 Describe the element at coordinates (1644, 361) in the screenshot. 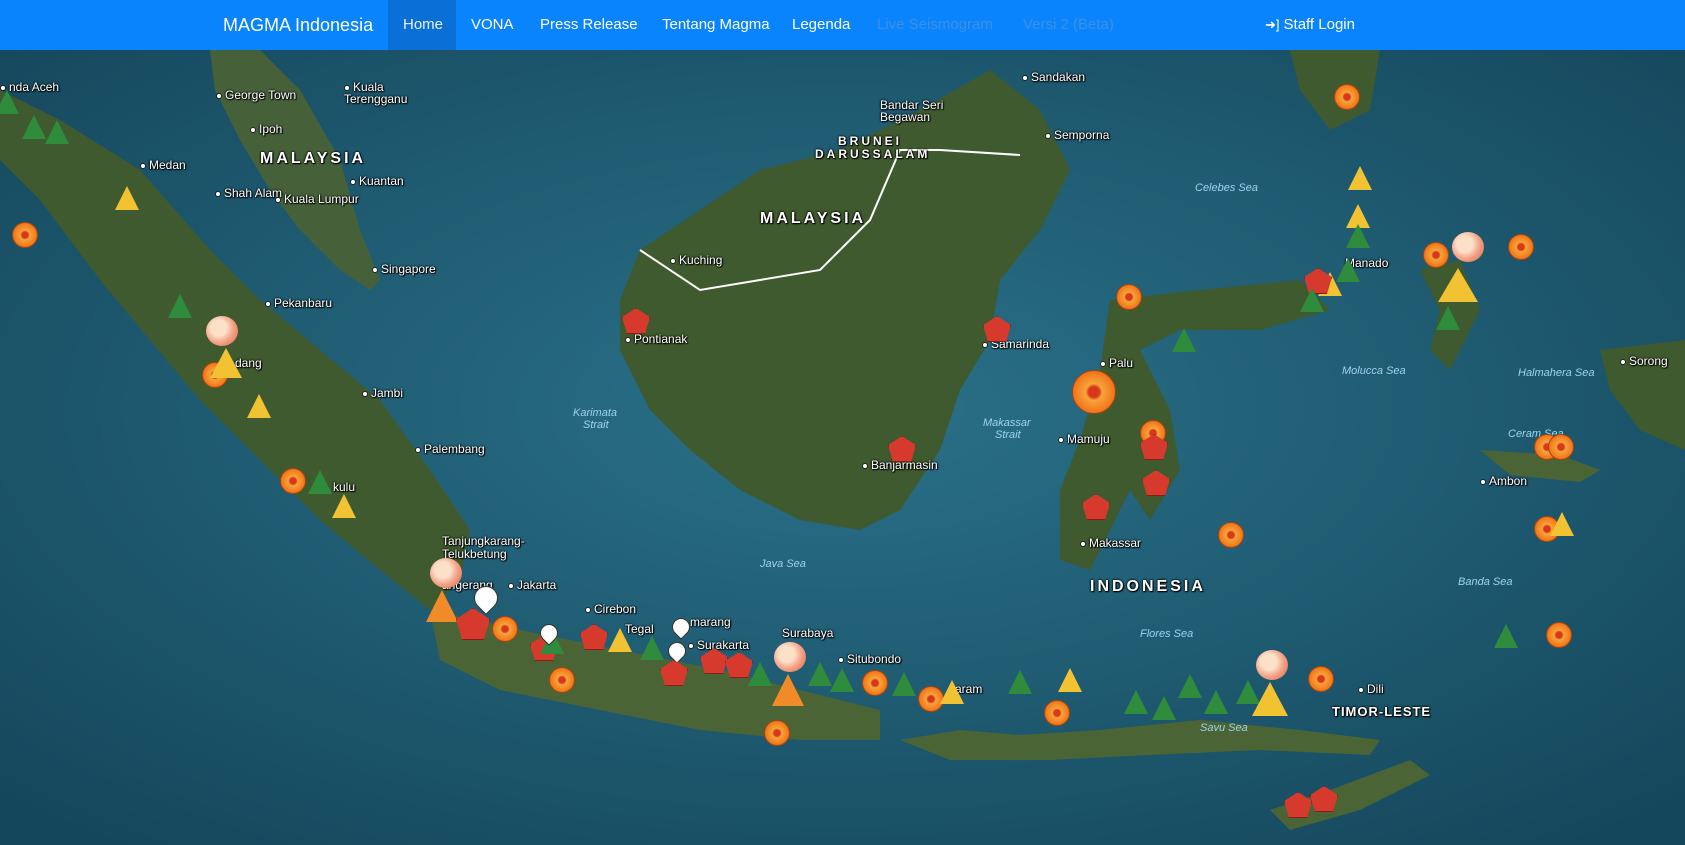

I see `city-label: Sorong` at that location.